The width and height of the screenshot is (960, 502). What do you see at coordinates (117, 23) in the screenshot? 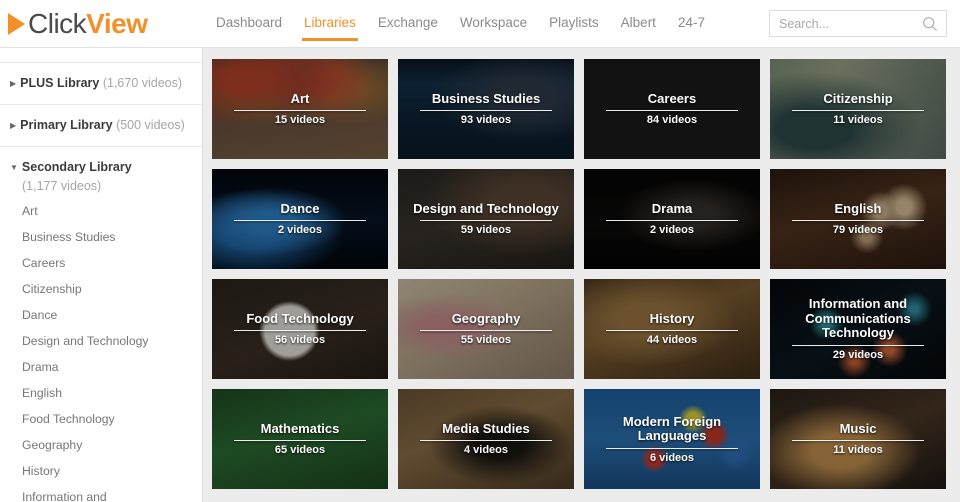
I see `logo-text-view: View` at bounding box center [117, 23].